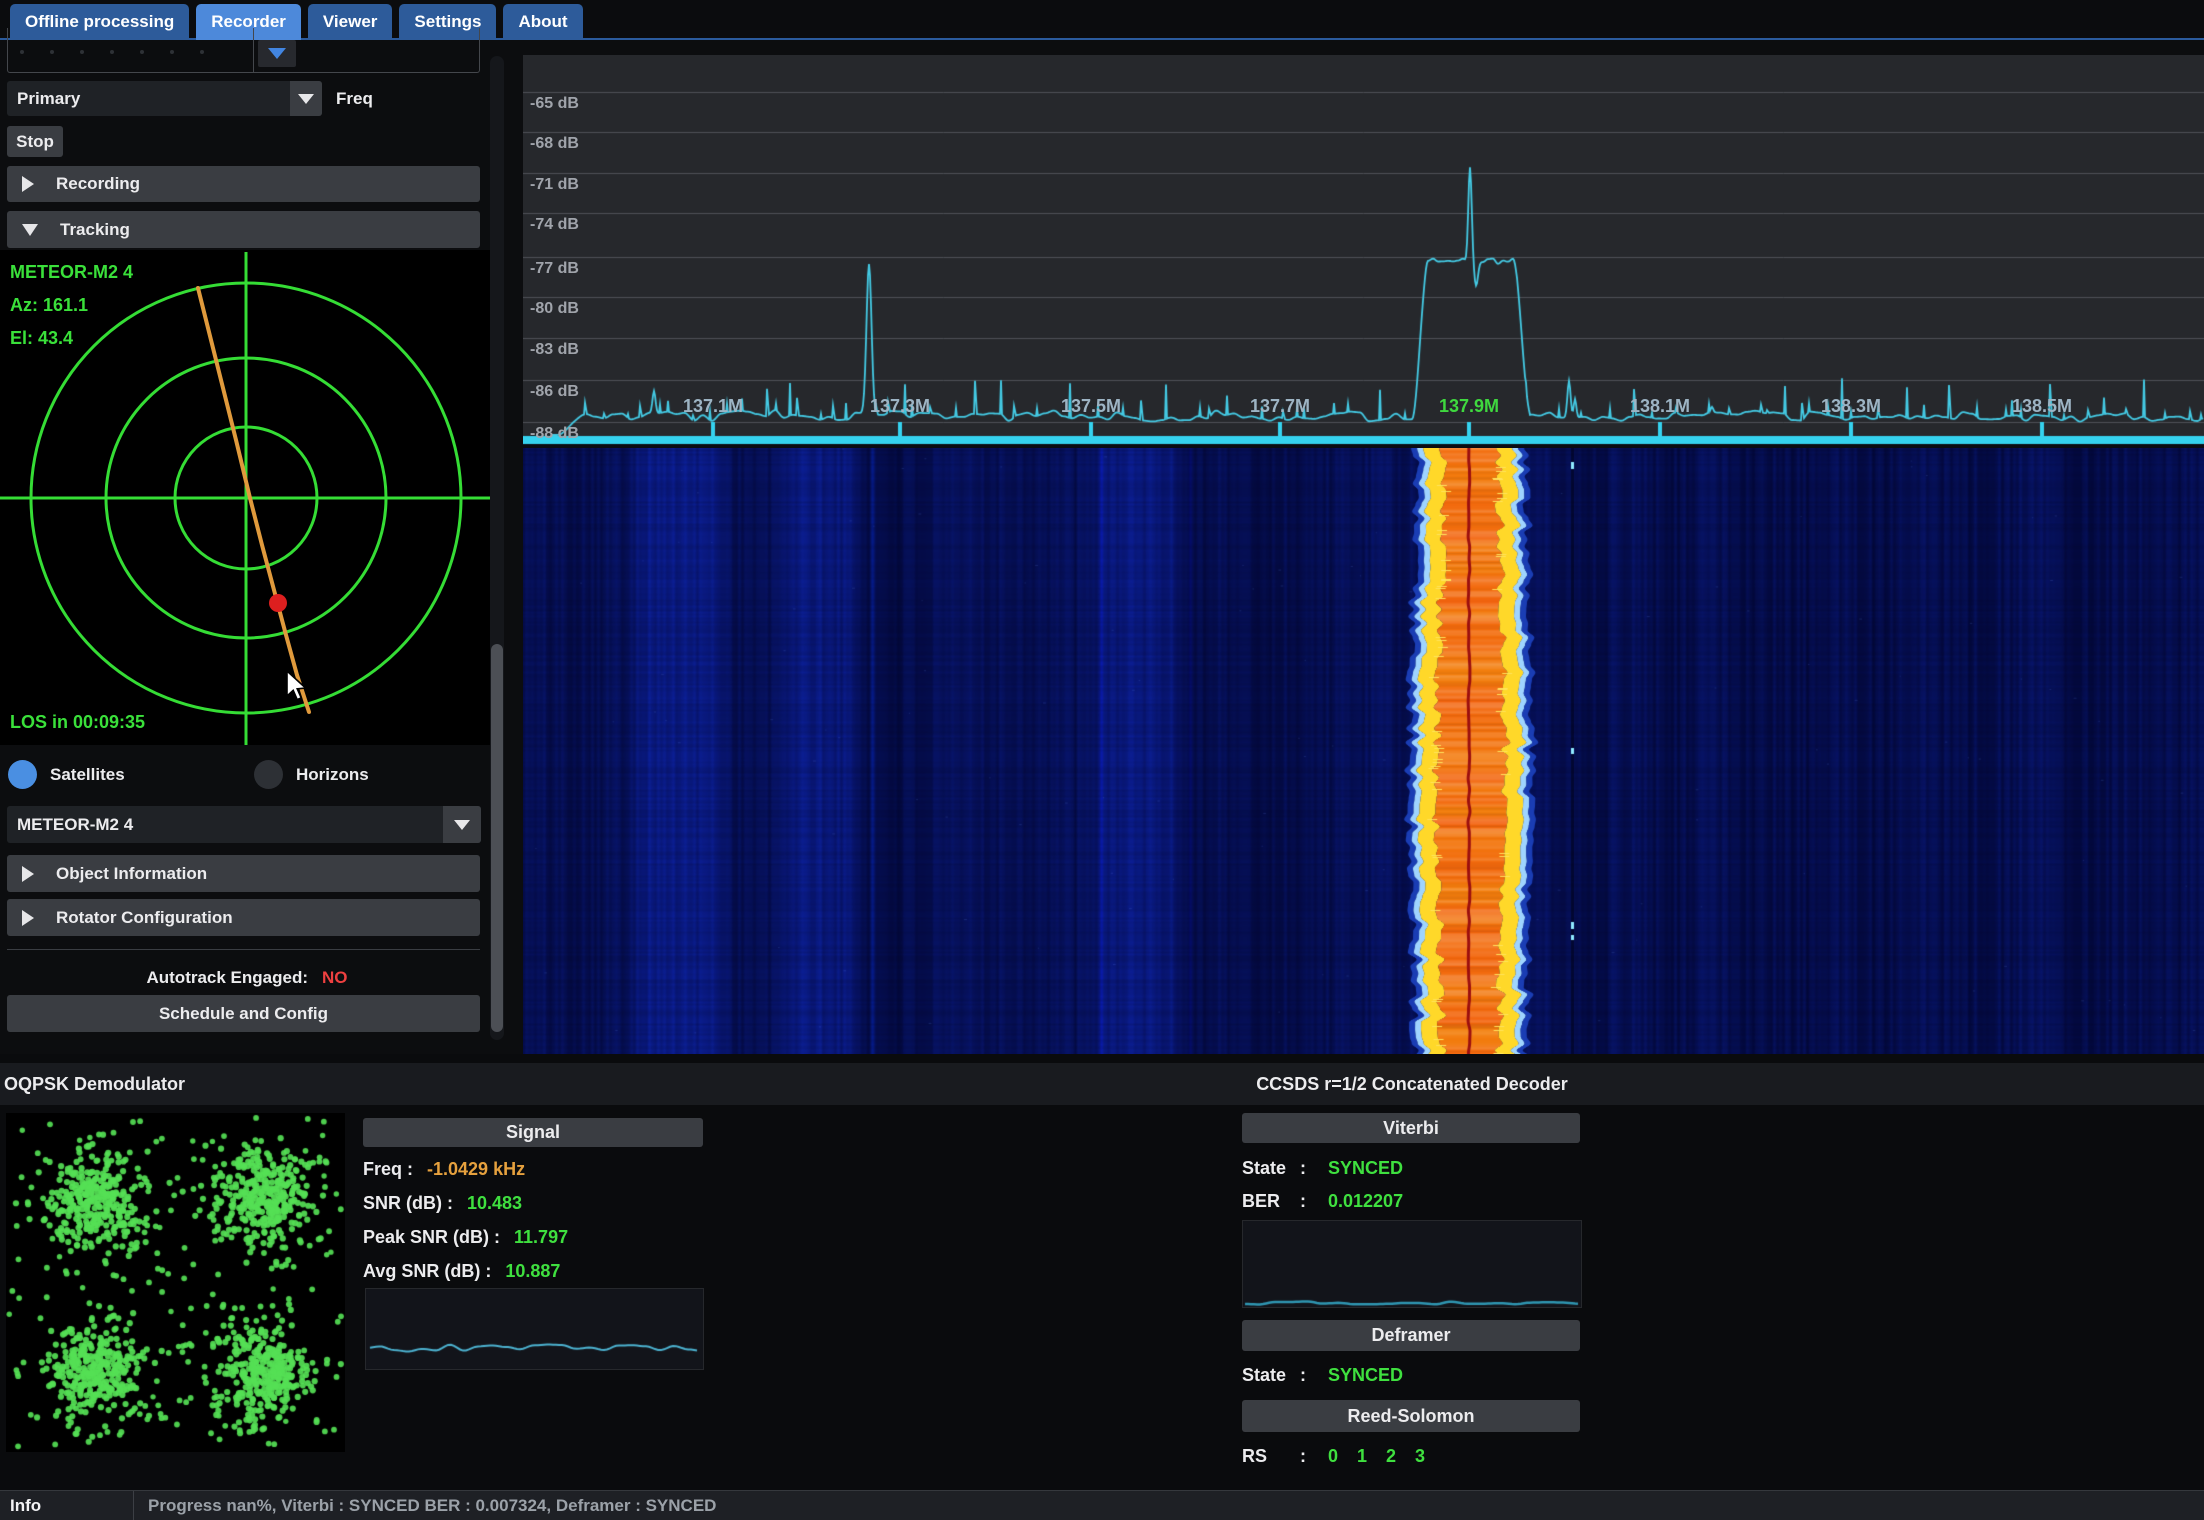 Image resolution: width=2204 pixels, height=1520 pixels. What do you see at coordinates (26, 1505) in the screenshot?
I see `status-bar-section: Info` at bounding box center [26, 1505].